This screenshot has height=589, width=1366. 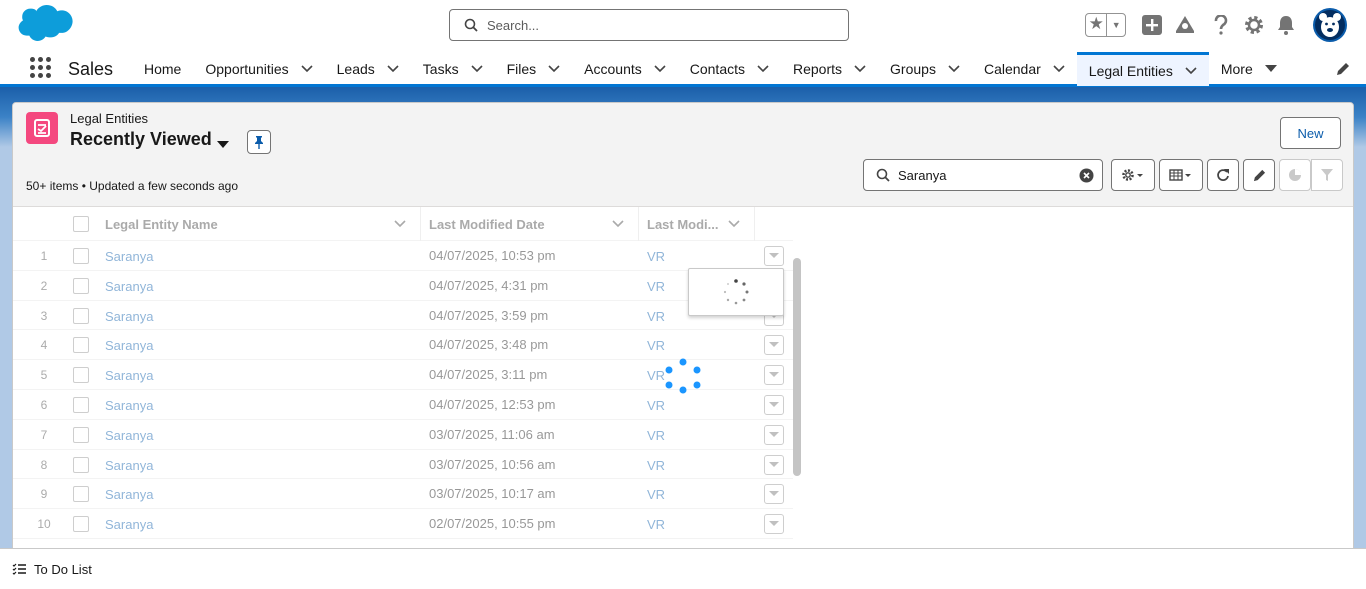 I want to click on notifications-bell-icon, so click(x=1286, y=25).